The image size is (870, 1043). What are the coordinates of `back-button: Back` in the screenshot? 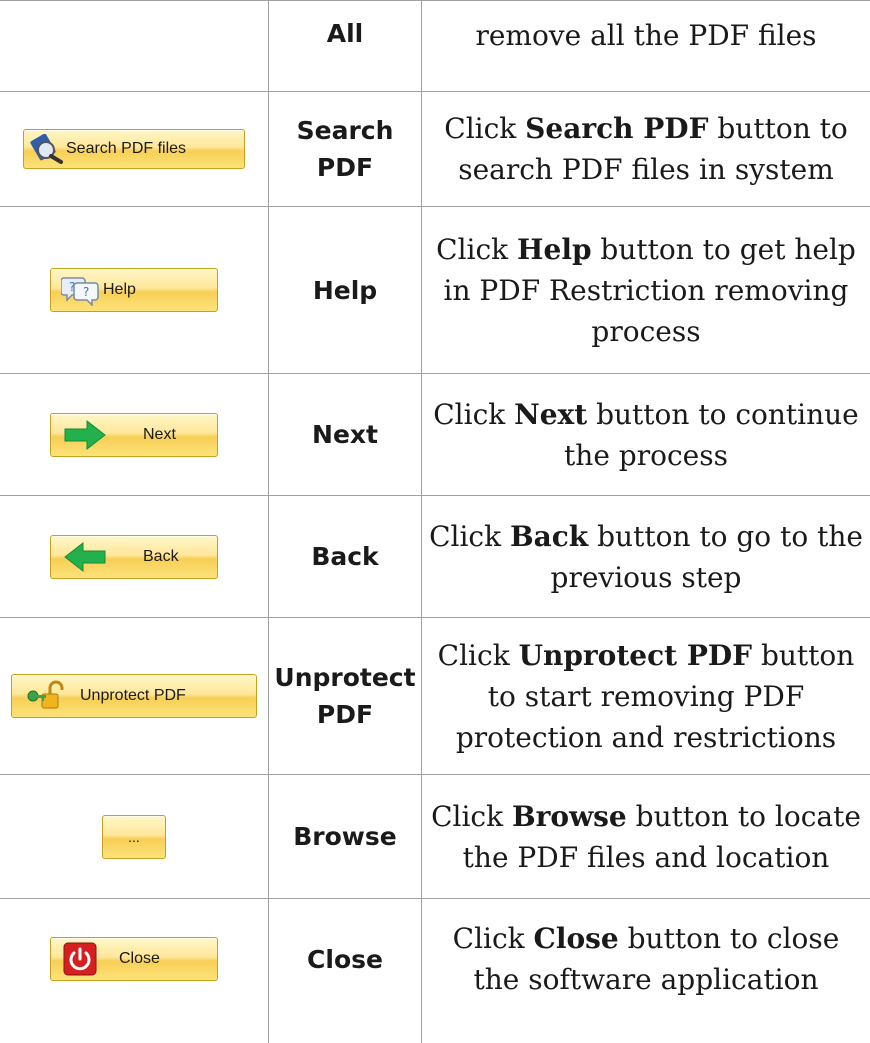 It's located at (134, 556).